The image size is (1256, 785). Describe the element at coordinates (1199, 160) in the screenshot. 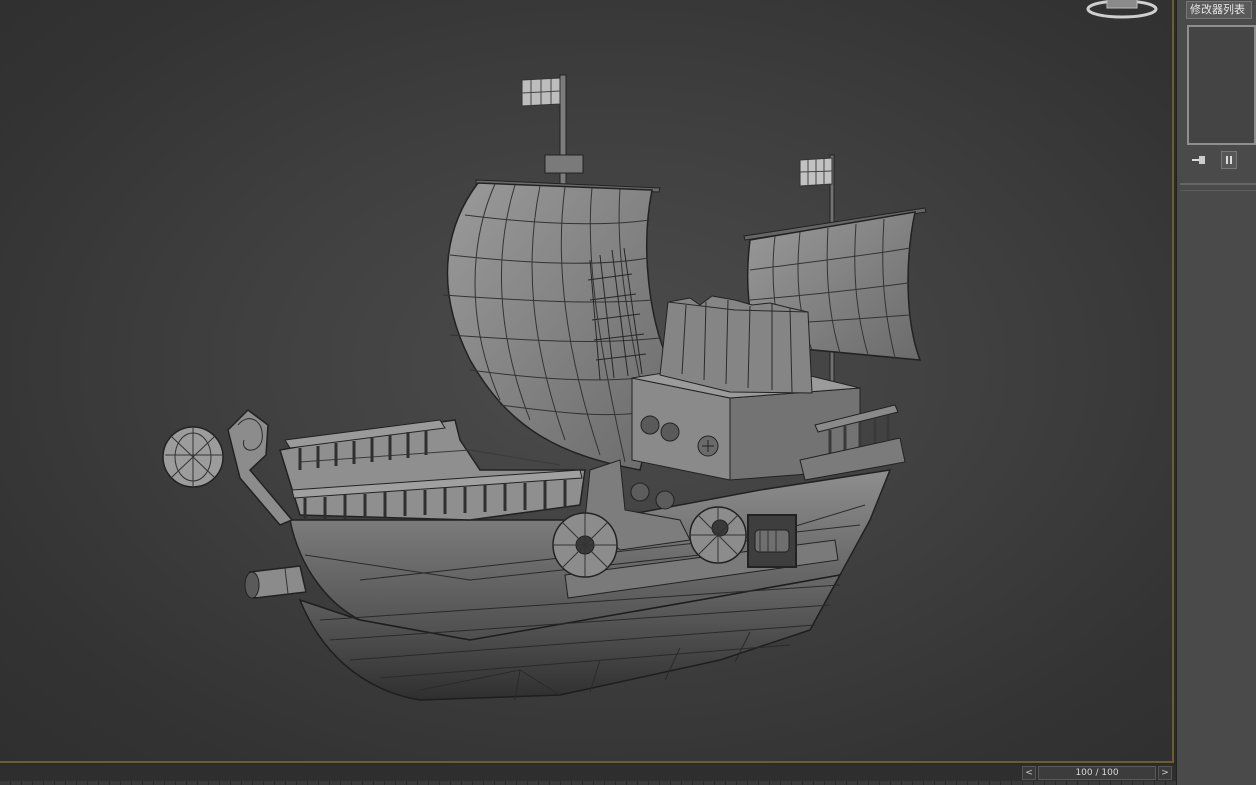

I see `pin-stack-icon` at that location.